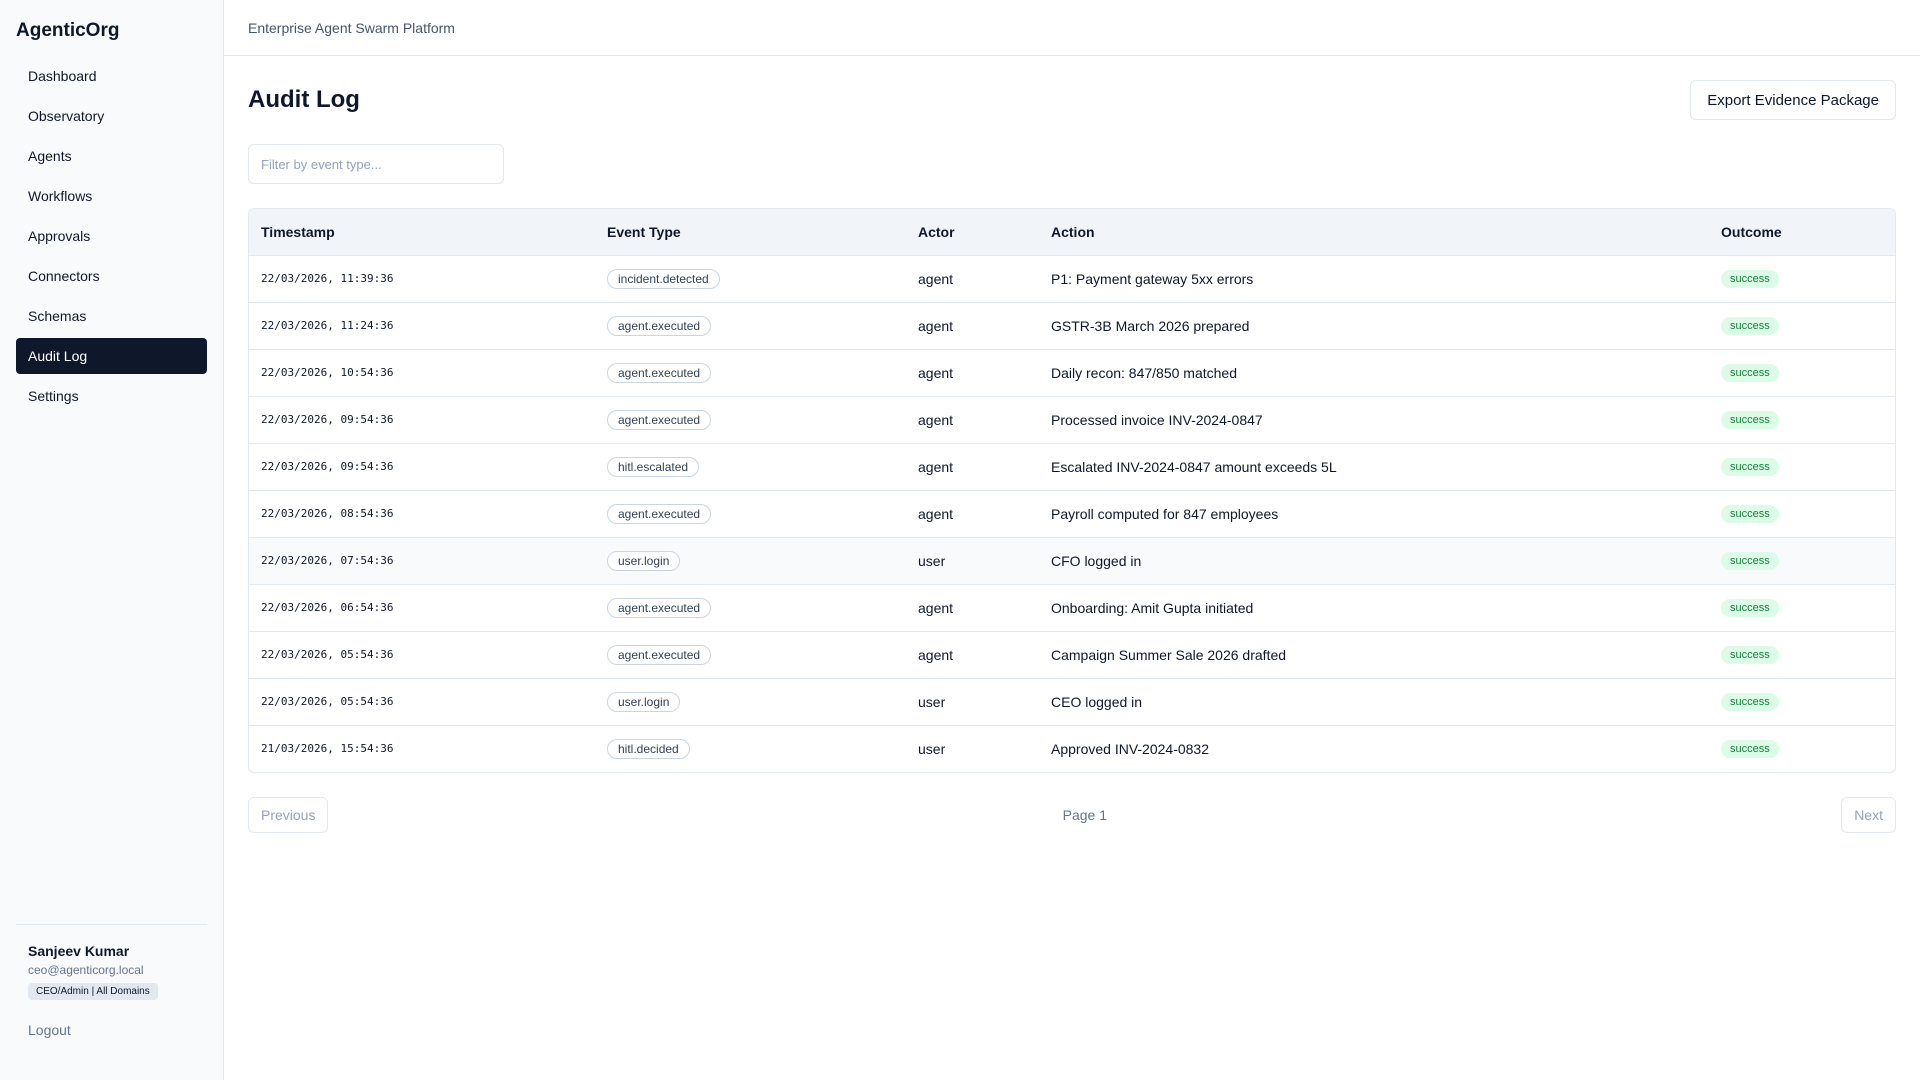 This screenshot has width=1920, height=1080. I want to click on header-actor: Actor, so click(972, 232).